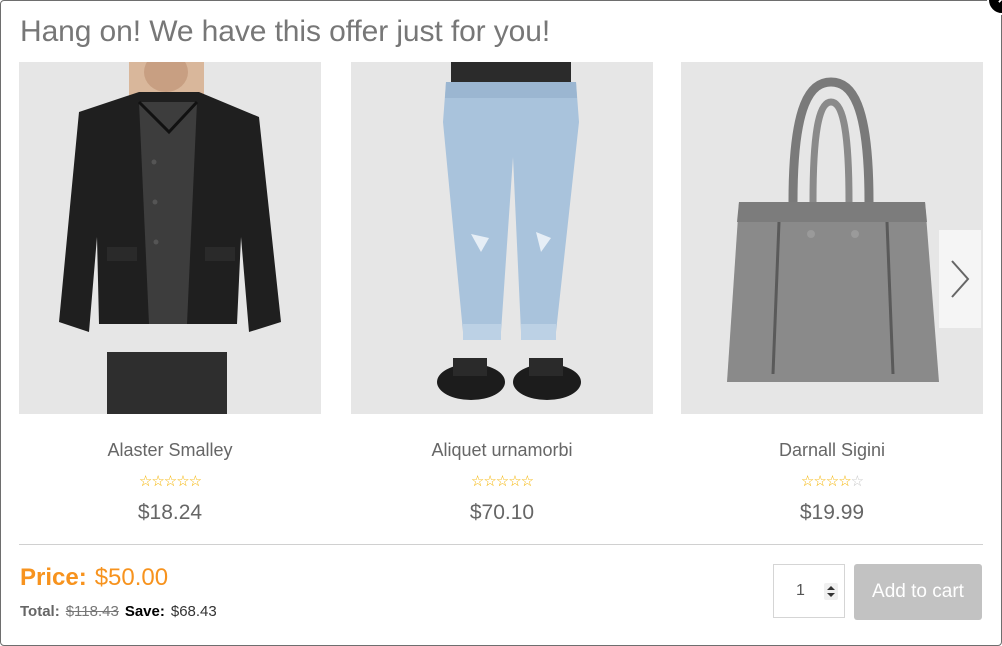  Describe the element at coordinates (857, 481) in the screenshot. I see `star-empty-icon: ☆` at that location.